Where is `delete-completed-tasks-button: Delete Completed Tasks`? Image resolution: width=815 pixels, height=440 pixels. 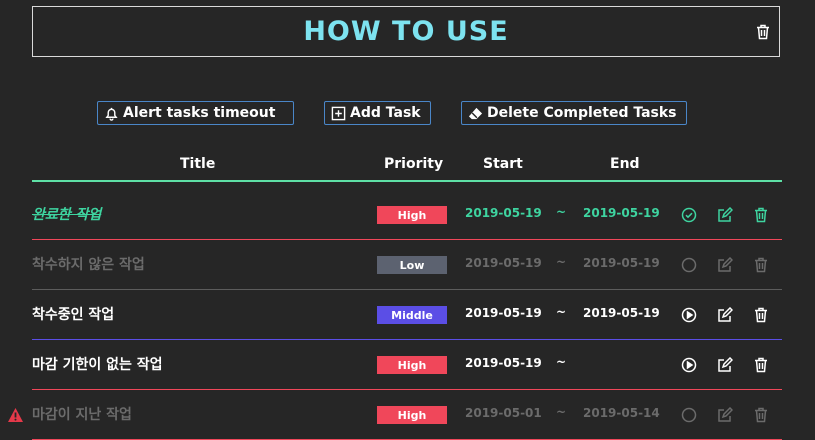
delete-completed-tasks-button: Delete Completed Tasks is located at coordinates (574, 113).